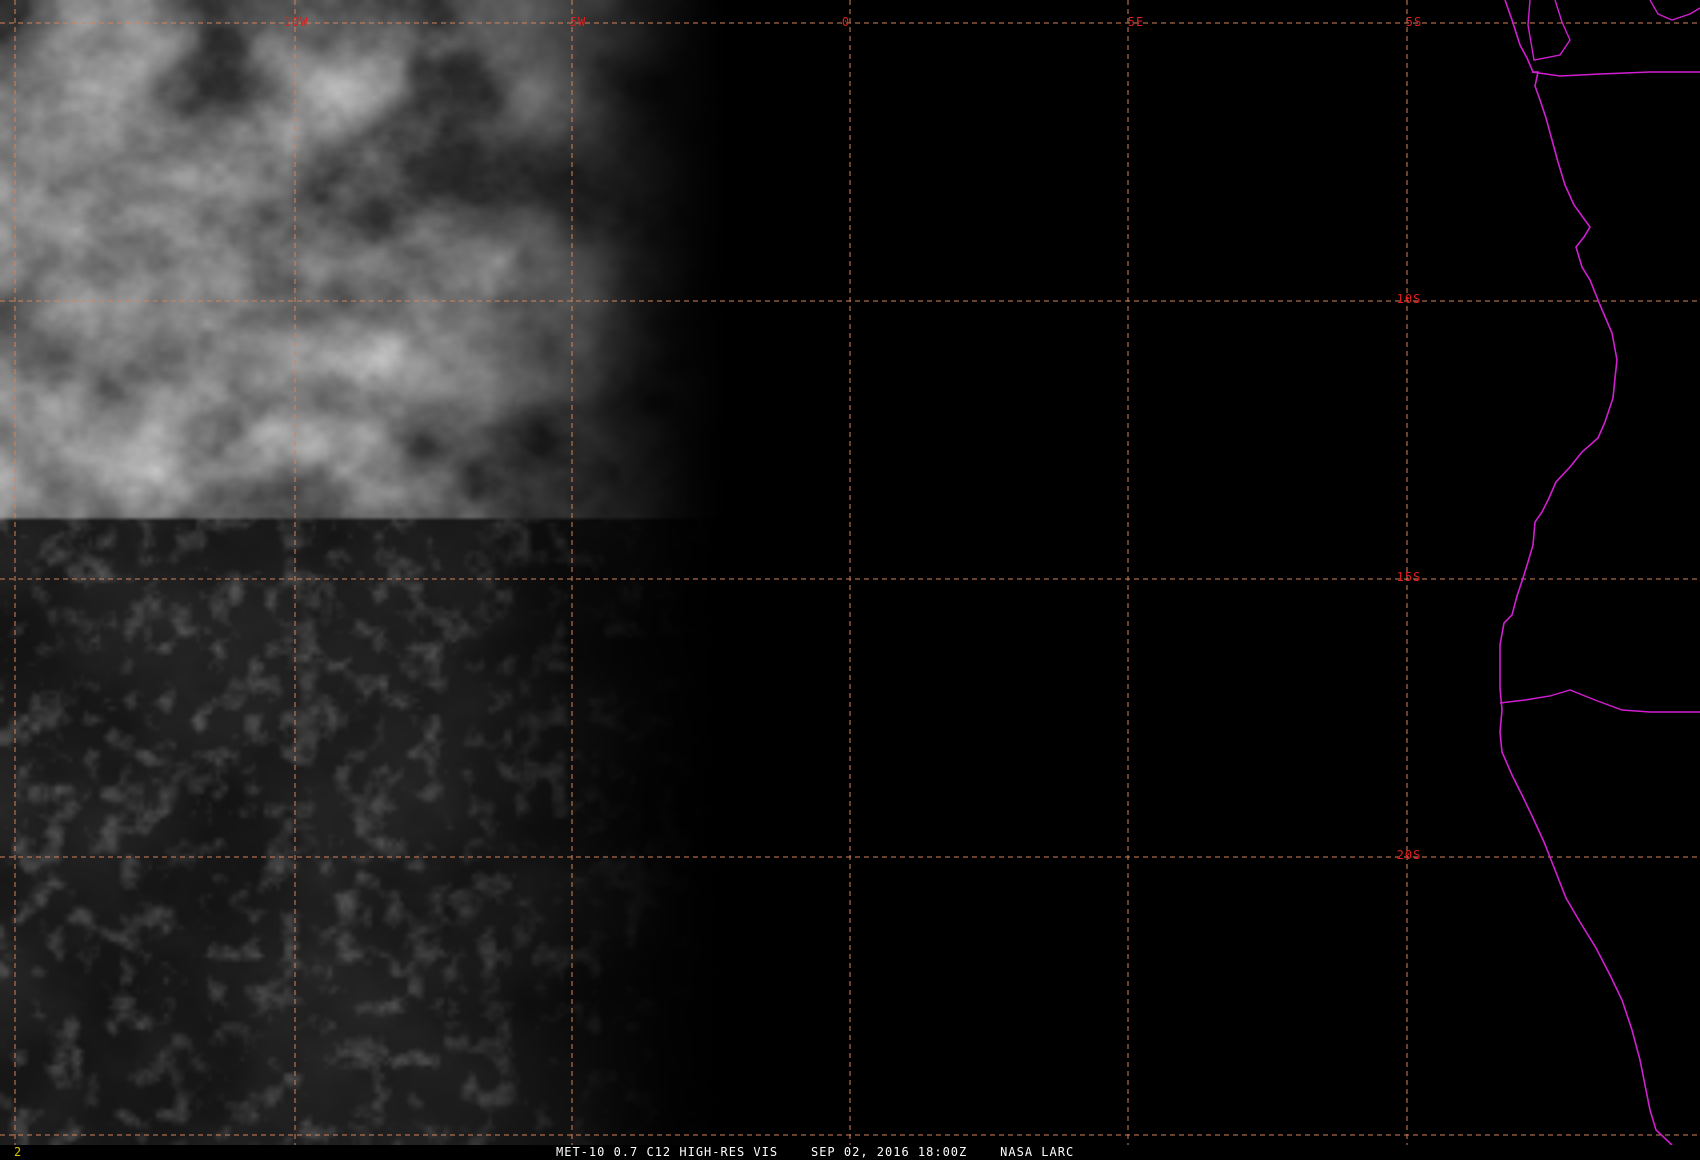  What do you see at coordinates (578, 22) in the screenshot?
I see `lon-label-5w: 5W` at bounding box center [578, 22].